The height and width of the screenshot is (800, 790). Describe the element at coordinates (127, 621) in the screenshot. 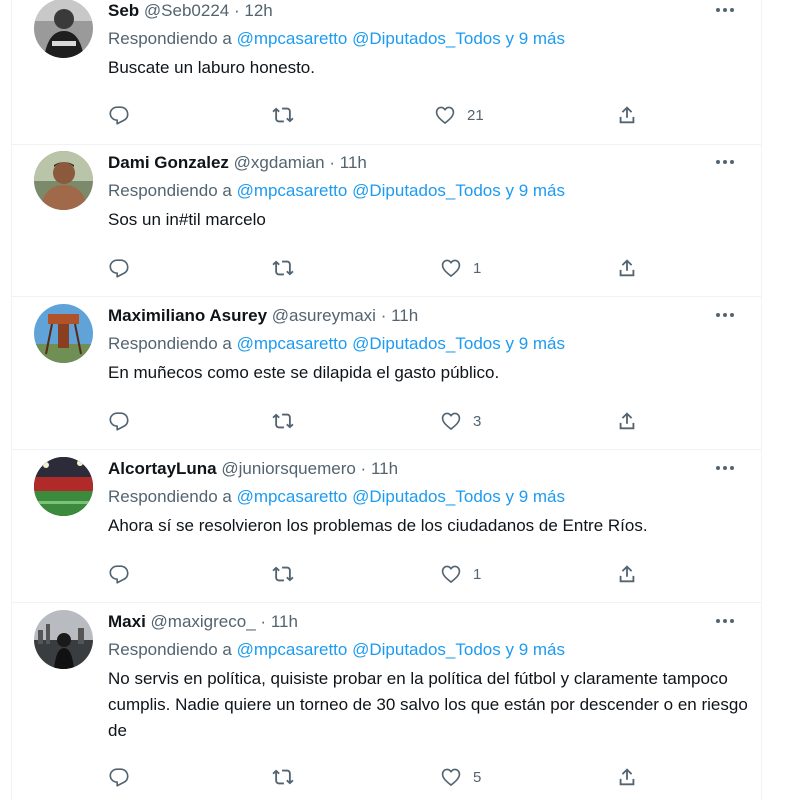

I see `display-name: Maxi` at that location.